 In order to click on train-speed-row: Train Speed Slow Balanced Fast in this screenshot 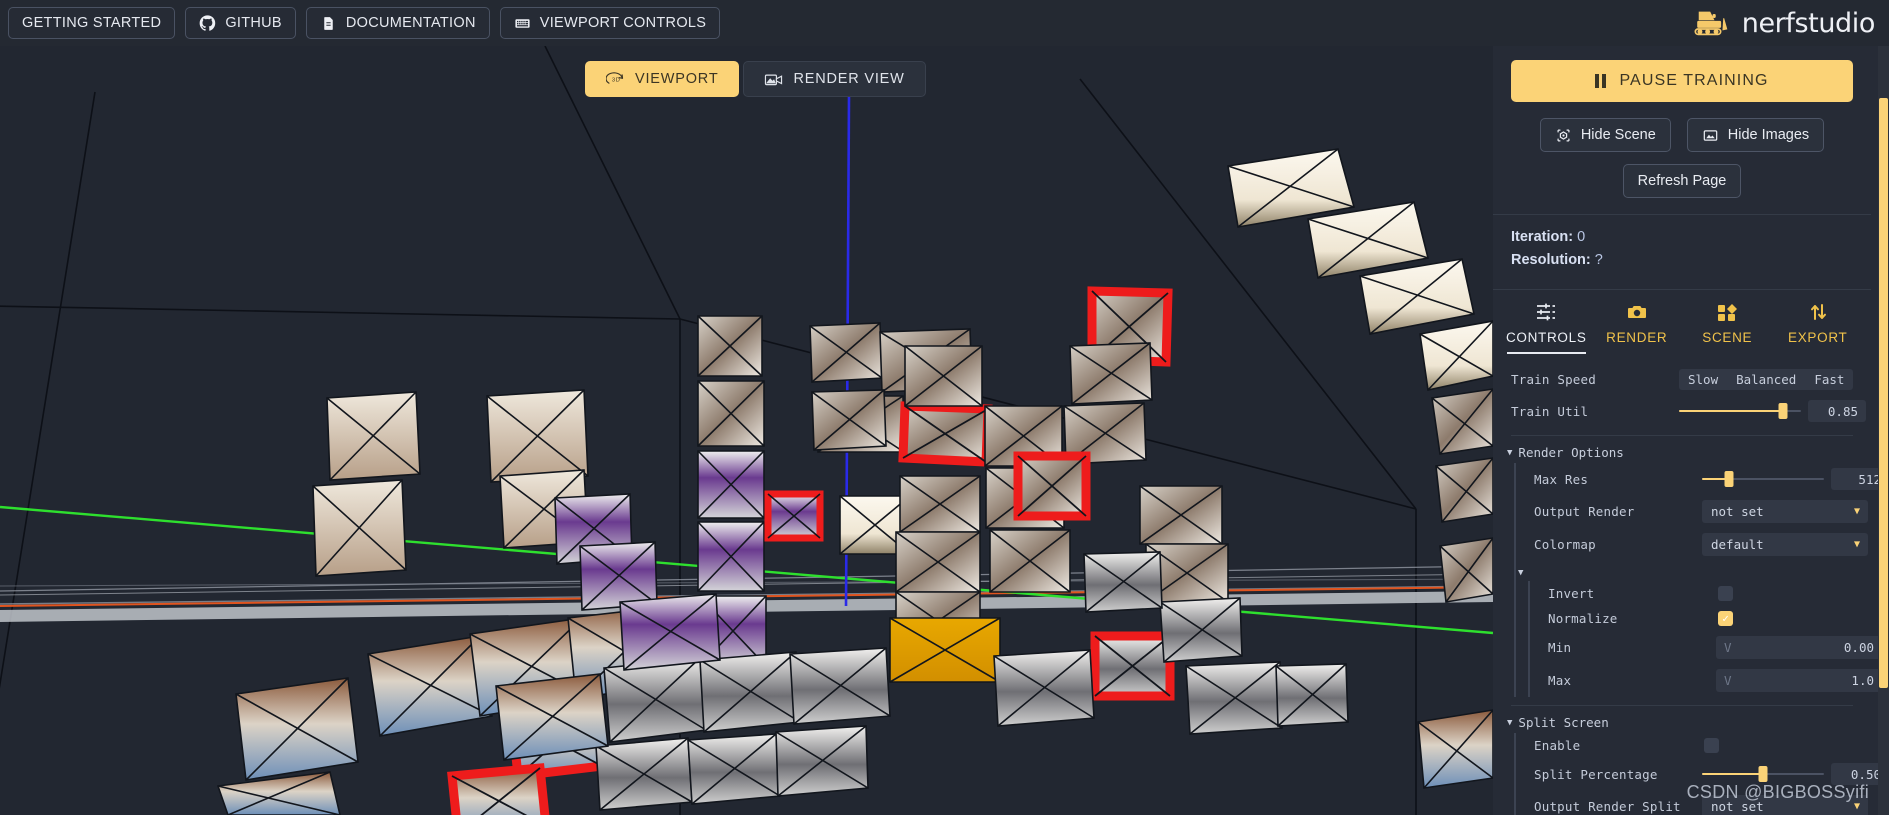, I will do `click(1682, 379)`.